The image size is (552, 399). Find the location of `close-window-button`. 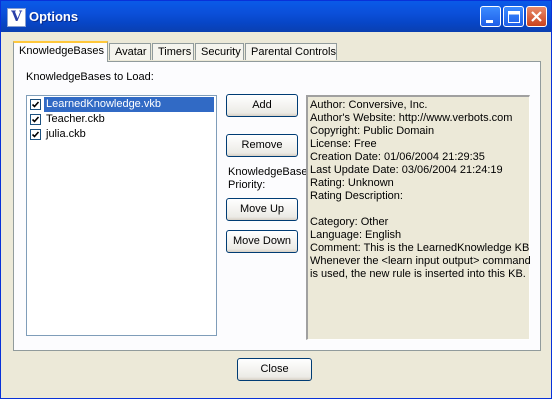

close-window-button is located at coordinates (536, 16).